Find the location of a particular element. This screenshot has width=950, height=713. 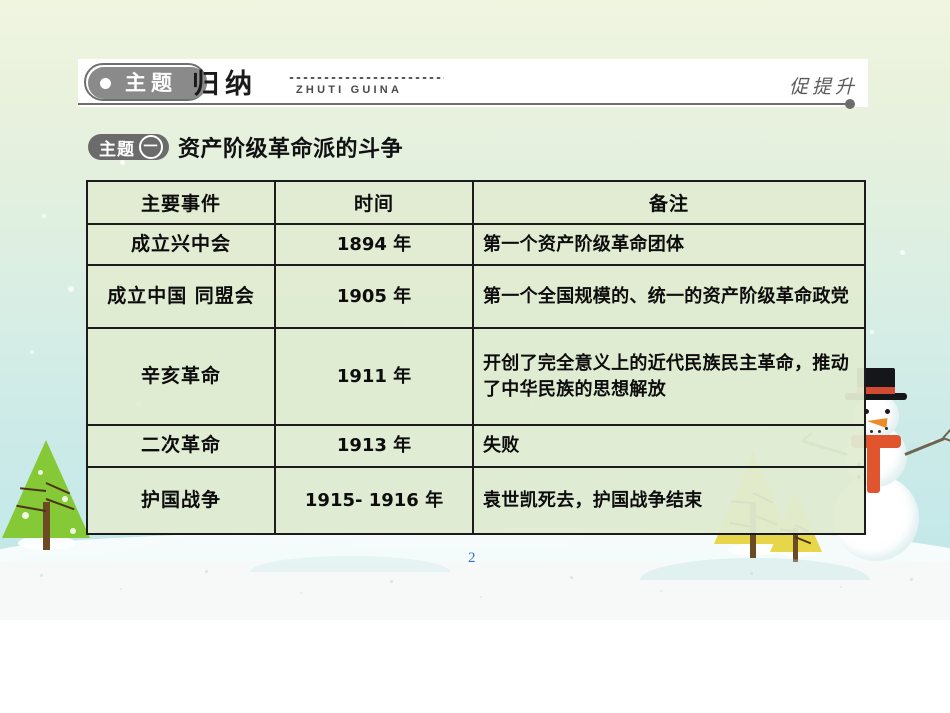

cell-event: 成立中国 同盟会 is located at coordinates (181, 296).